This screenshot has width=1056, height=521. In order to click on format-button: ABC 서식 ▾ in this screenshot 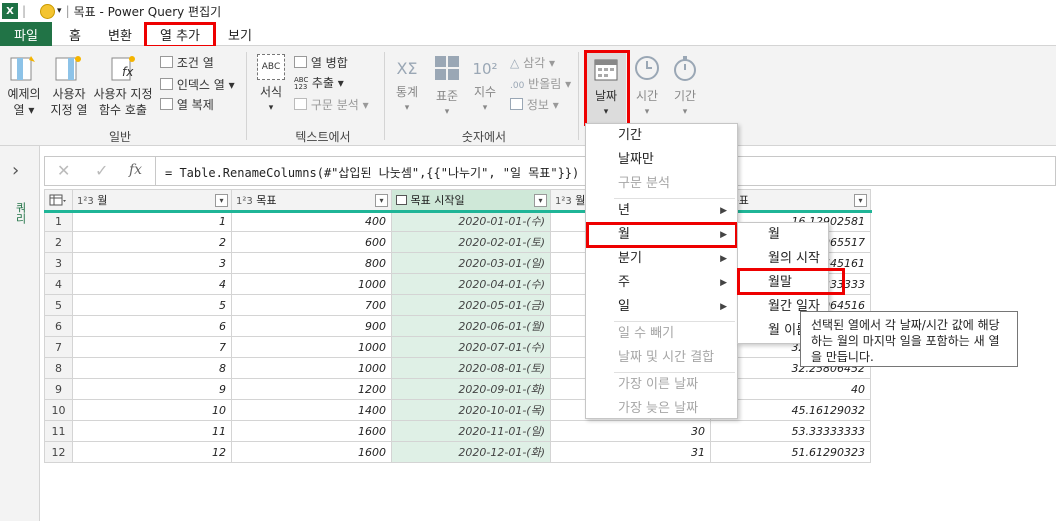, I will do `click(271, 85)`.